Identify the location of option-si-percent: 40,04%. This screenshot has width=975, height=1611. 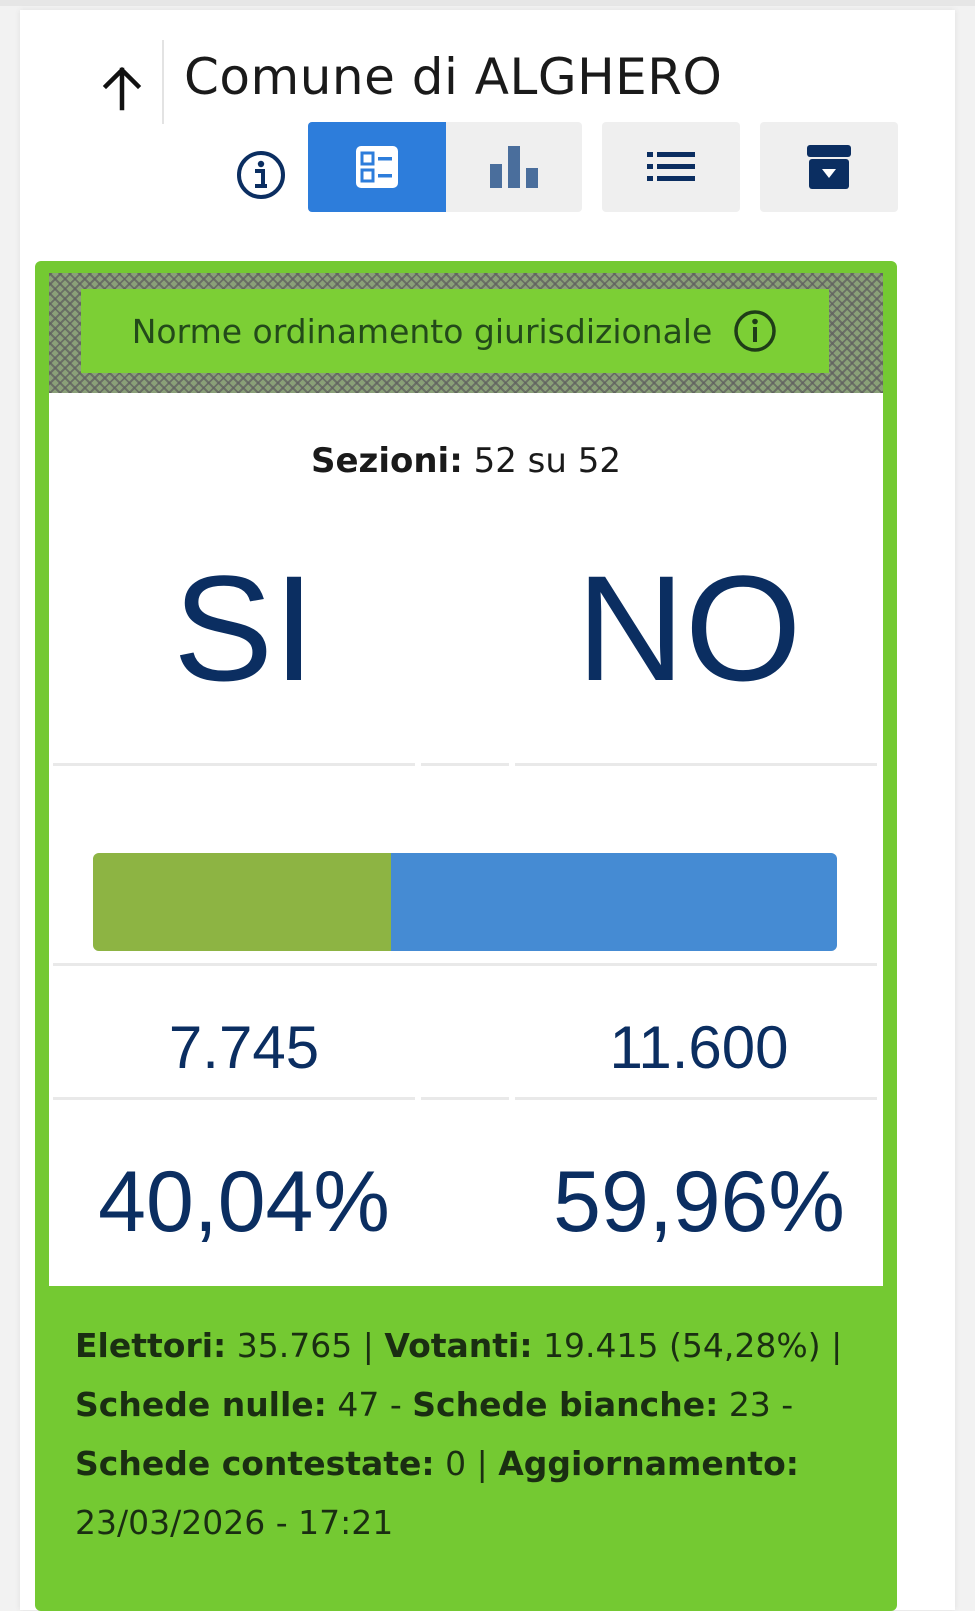
(244, 1202).